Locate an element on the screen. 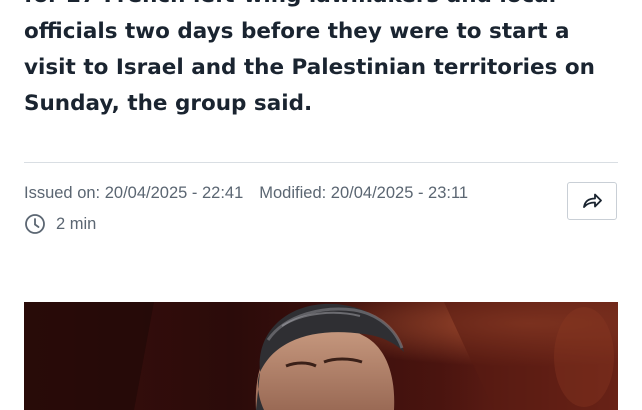 The image size is (642, 410). modified-date: Modified: 20/04/2025 - 23:11 is located at coordinates (364, 193).